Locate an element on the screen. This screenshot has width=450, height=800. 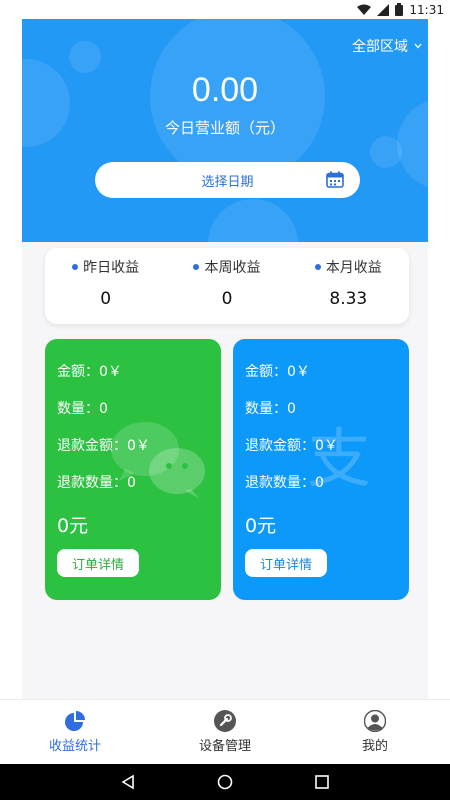
system-navigation-bar is located at coordinates (225, 782).